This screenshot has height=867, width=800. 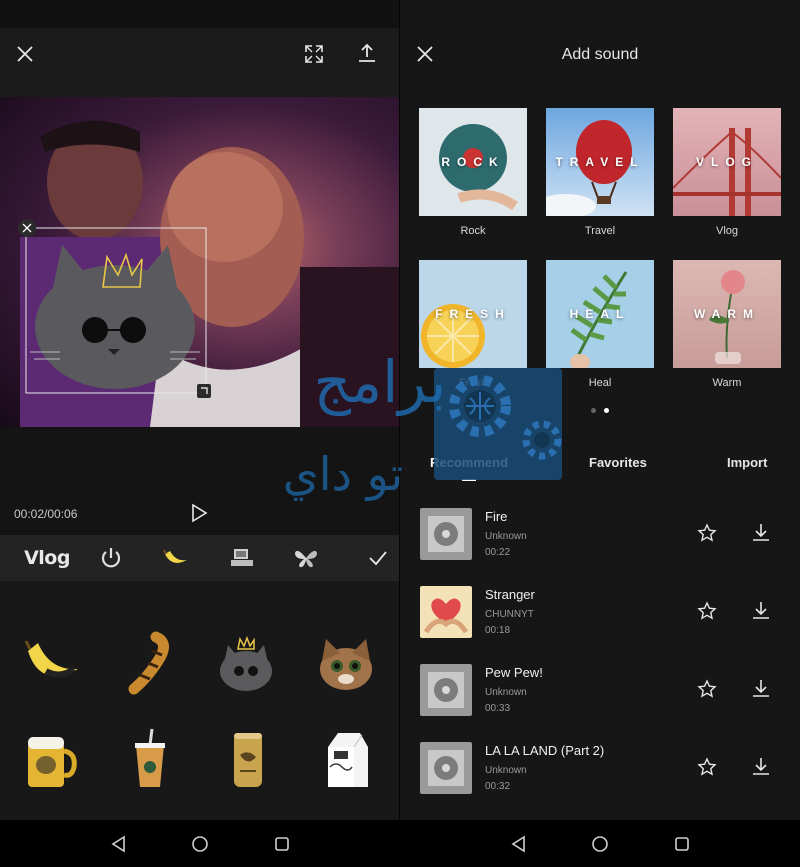 I want to click on play-button, so click(x=199, y=515).